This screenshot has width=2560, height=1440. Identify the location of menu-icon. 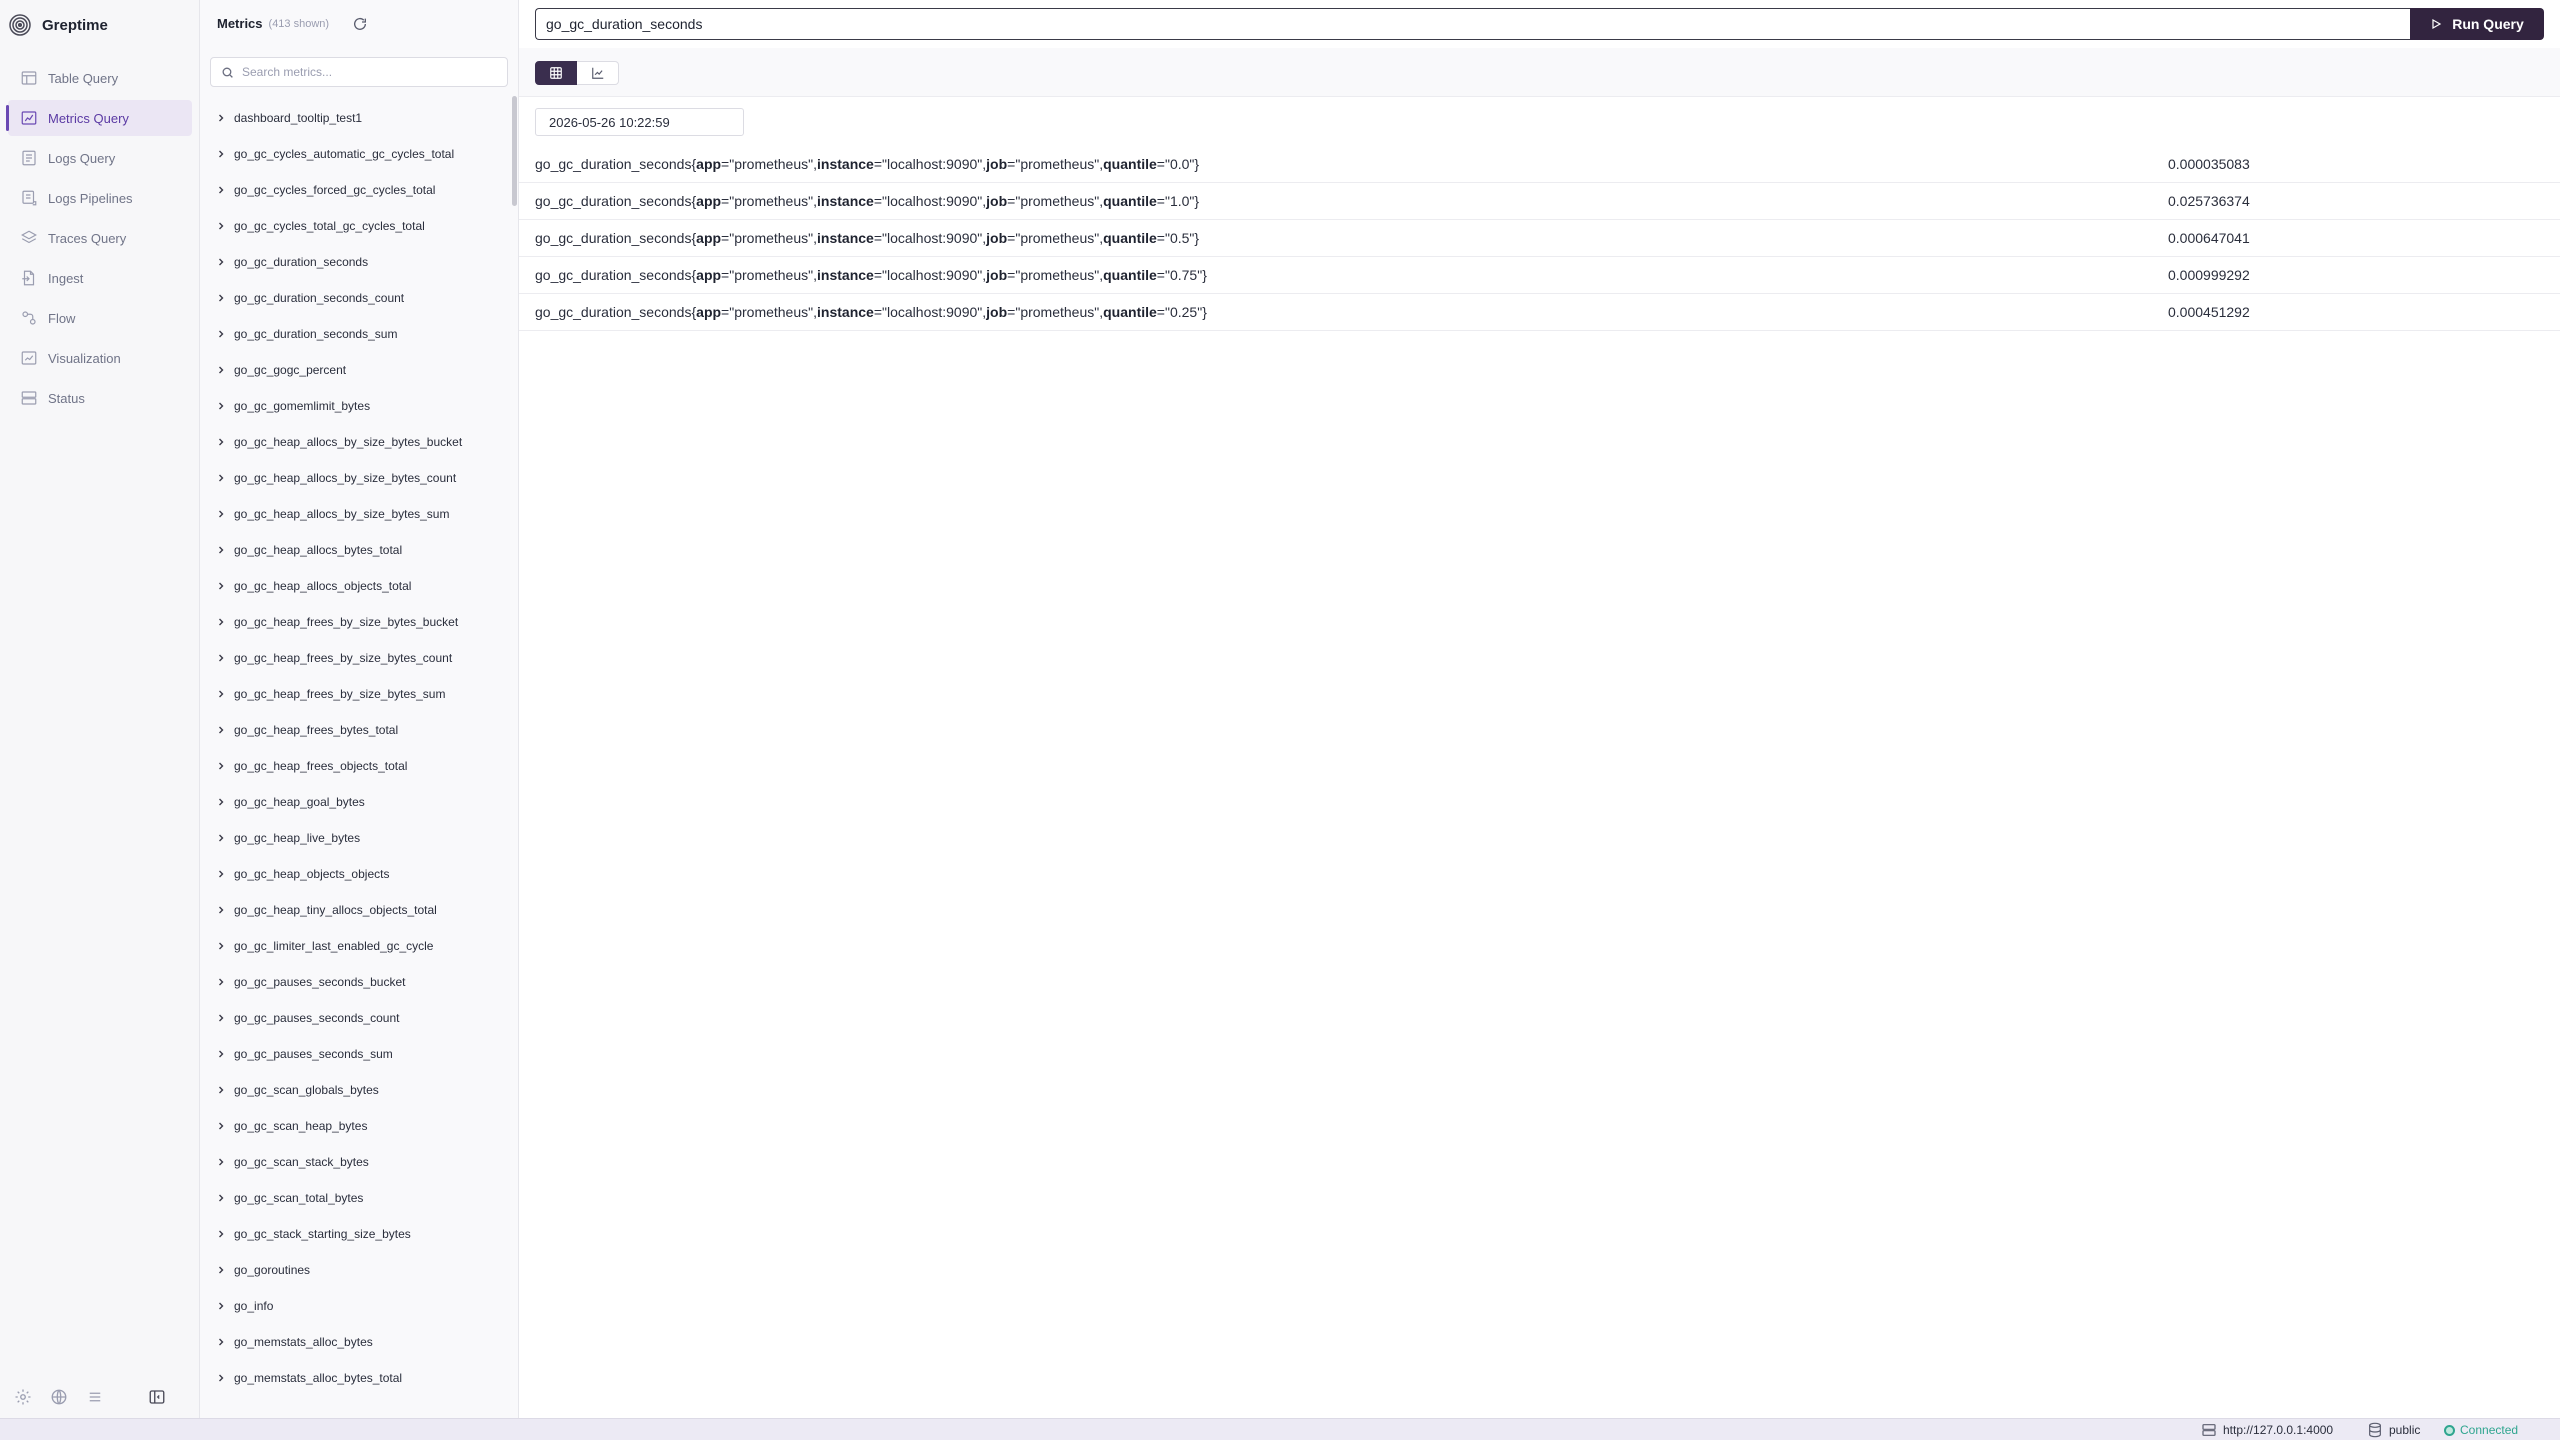
(95, 1397).